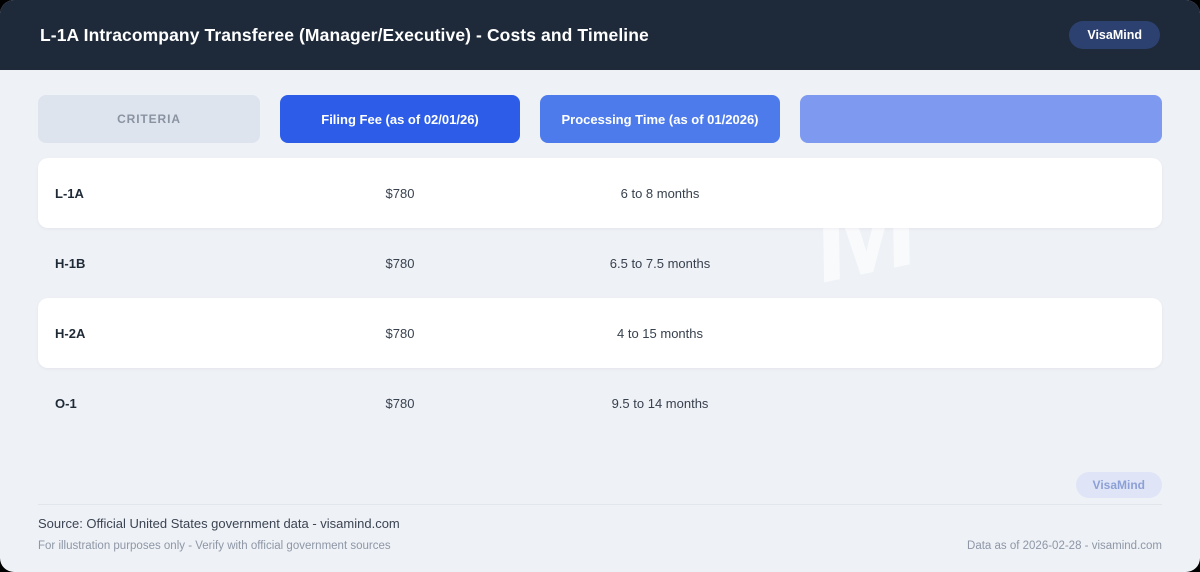 The image size is (1200, 572). Describe the element at coordinates (660, 263) in the screenshot. I see `row-processing-time-value: 6.5 to 7.5 months` at that location.